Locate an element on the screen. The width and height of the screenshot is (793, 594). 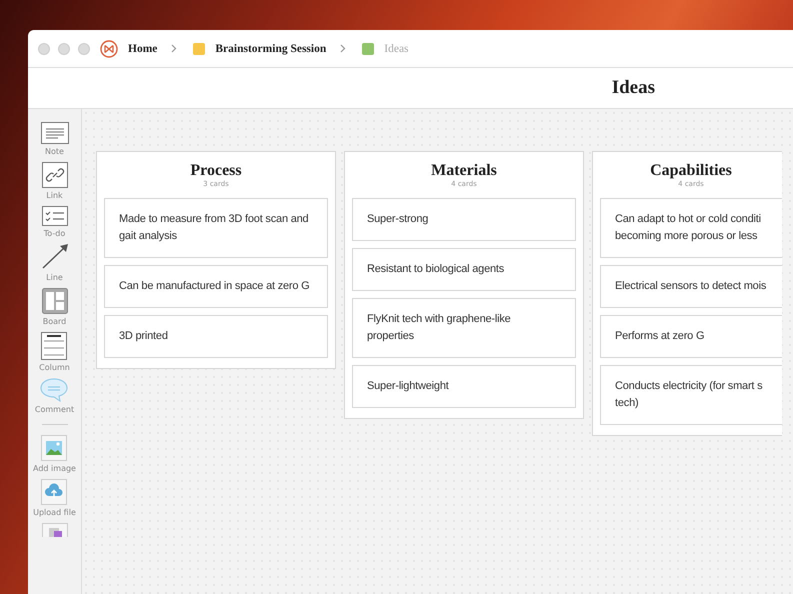
upload-icon is located at coordinates (54, 492).